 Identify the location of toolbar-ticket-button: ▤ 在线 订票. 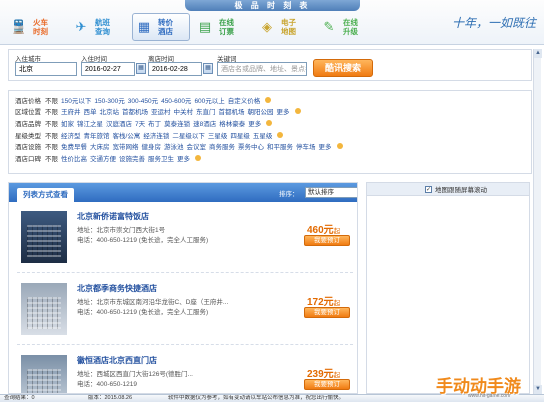
(223, 27).